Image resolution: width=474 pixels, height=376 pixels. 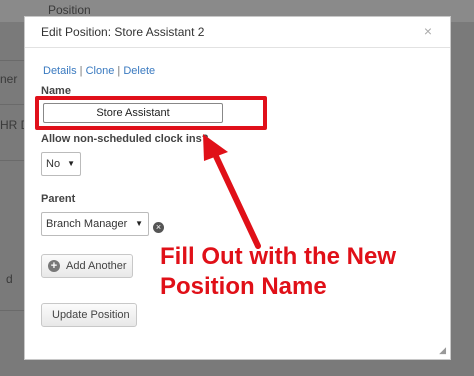 What do you see at coordinates (243, 286) in the screenshot?
I see `annotation-line-2: Position Name` at bounding box center [243, 286].